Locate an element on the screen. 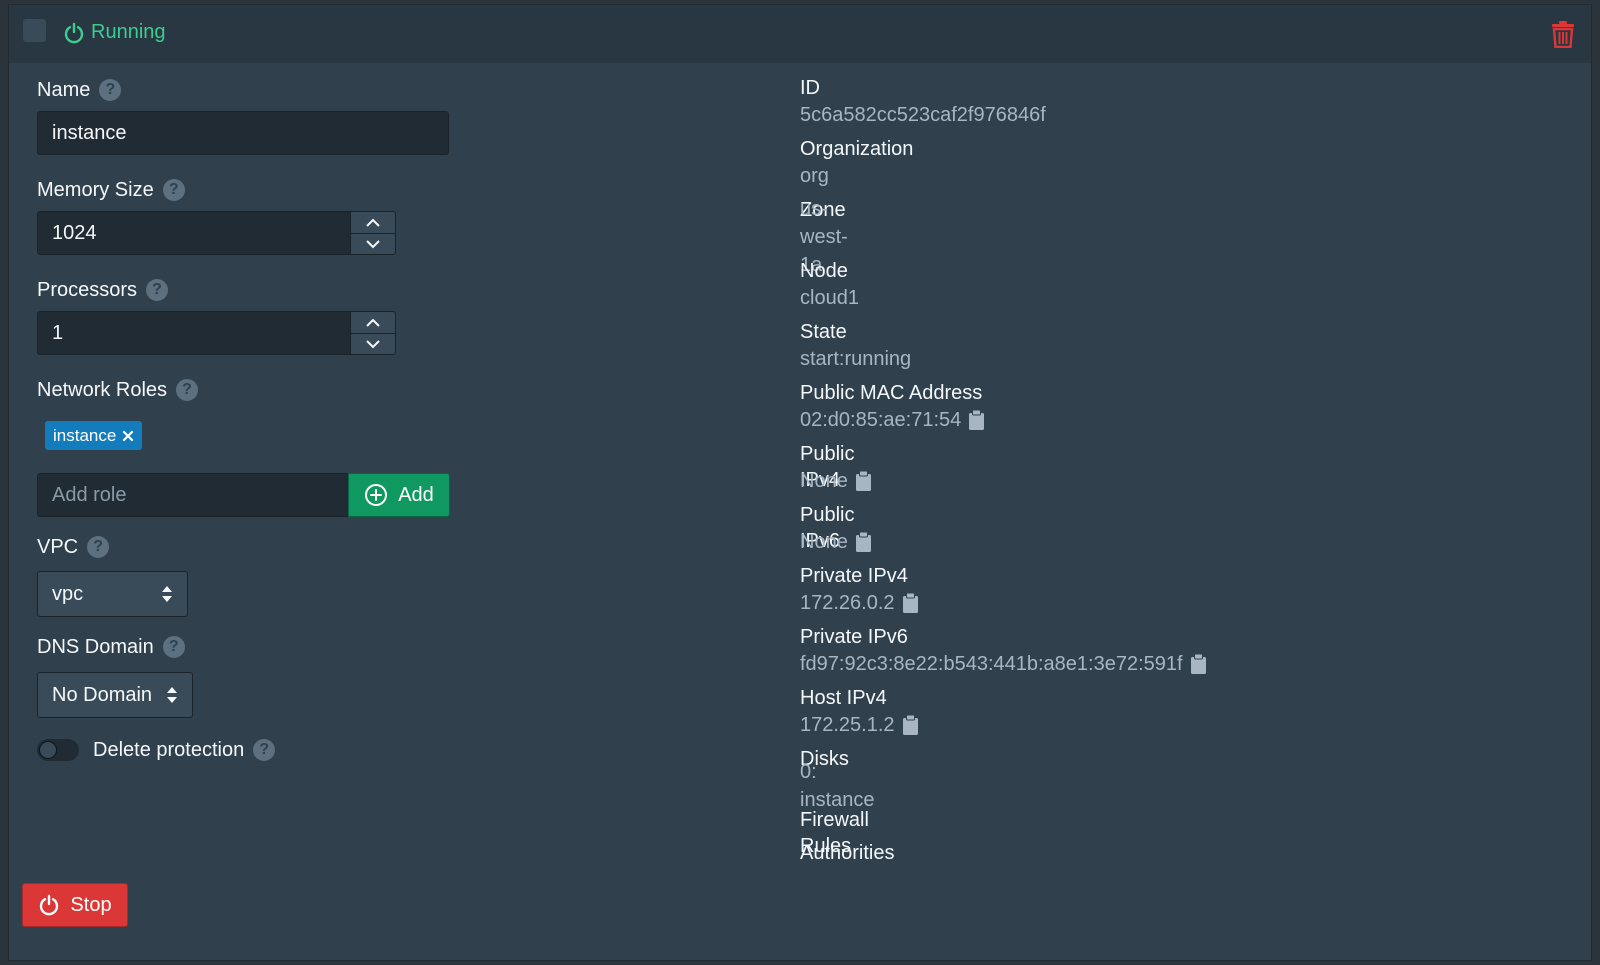 This screenshot has height=965, width=1600. name-label: Name is located at coordinates (64, 89).